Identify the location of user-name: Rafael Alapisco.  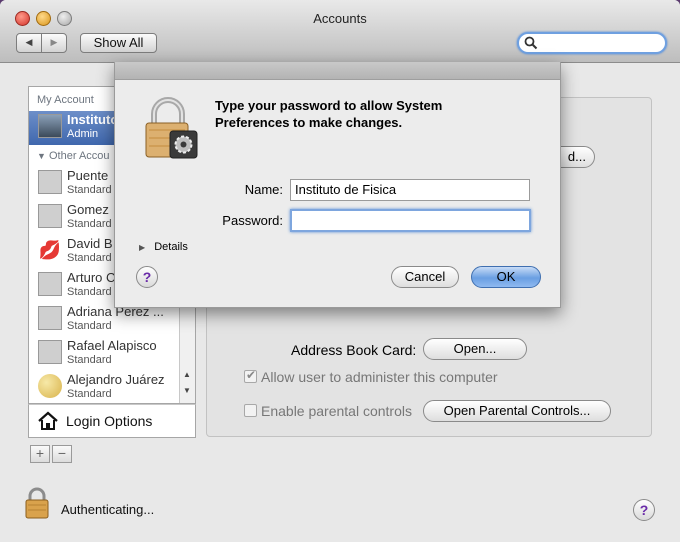
(112, 345).